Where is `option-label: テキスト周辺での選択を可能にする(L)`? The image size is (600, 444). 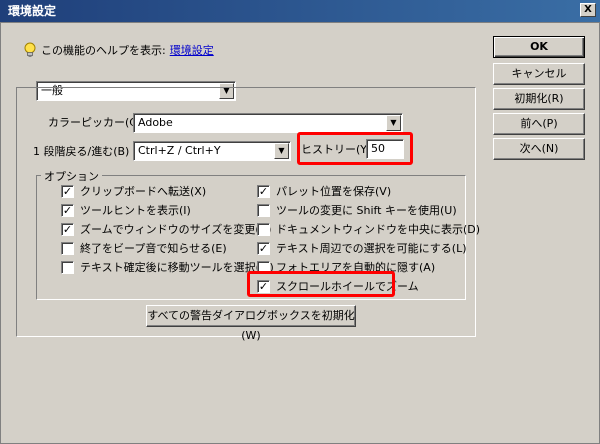 option-label: テキスト周辺での選択を可能にする(L) is located at coordinates (371, 248).